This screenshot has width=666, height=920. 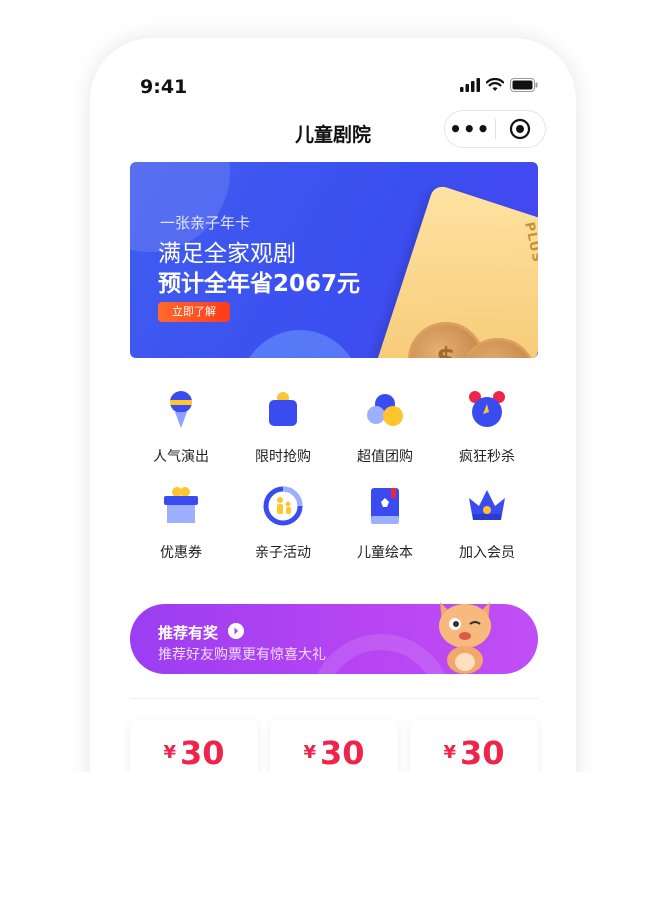 I want to click on promo-subtitle: 推荐好友购票更有惊喜大礼, so click(x=242, y=655).